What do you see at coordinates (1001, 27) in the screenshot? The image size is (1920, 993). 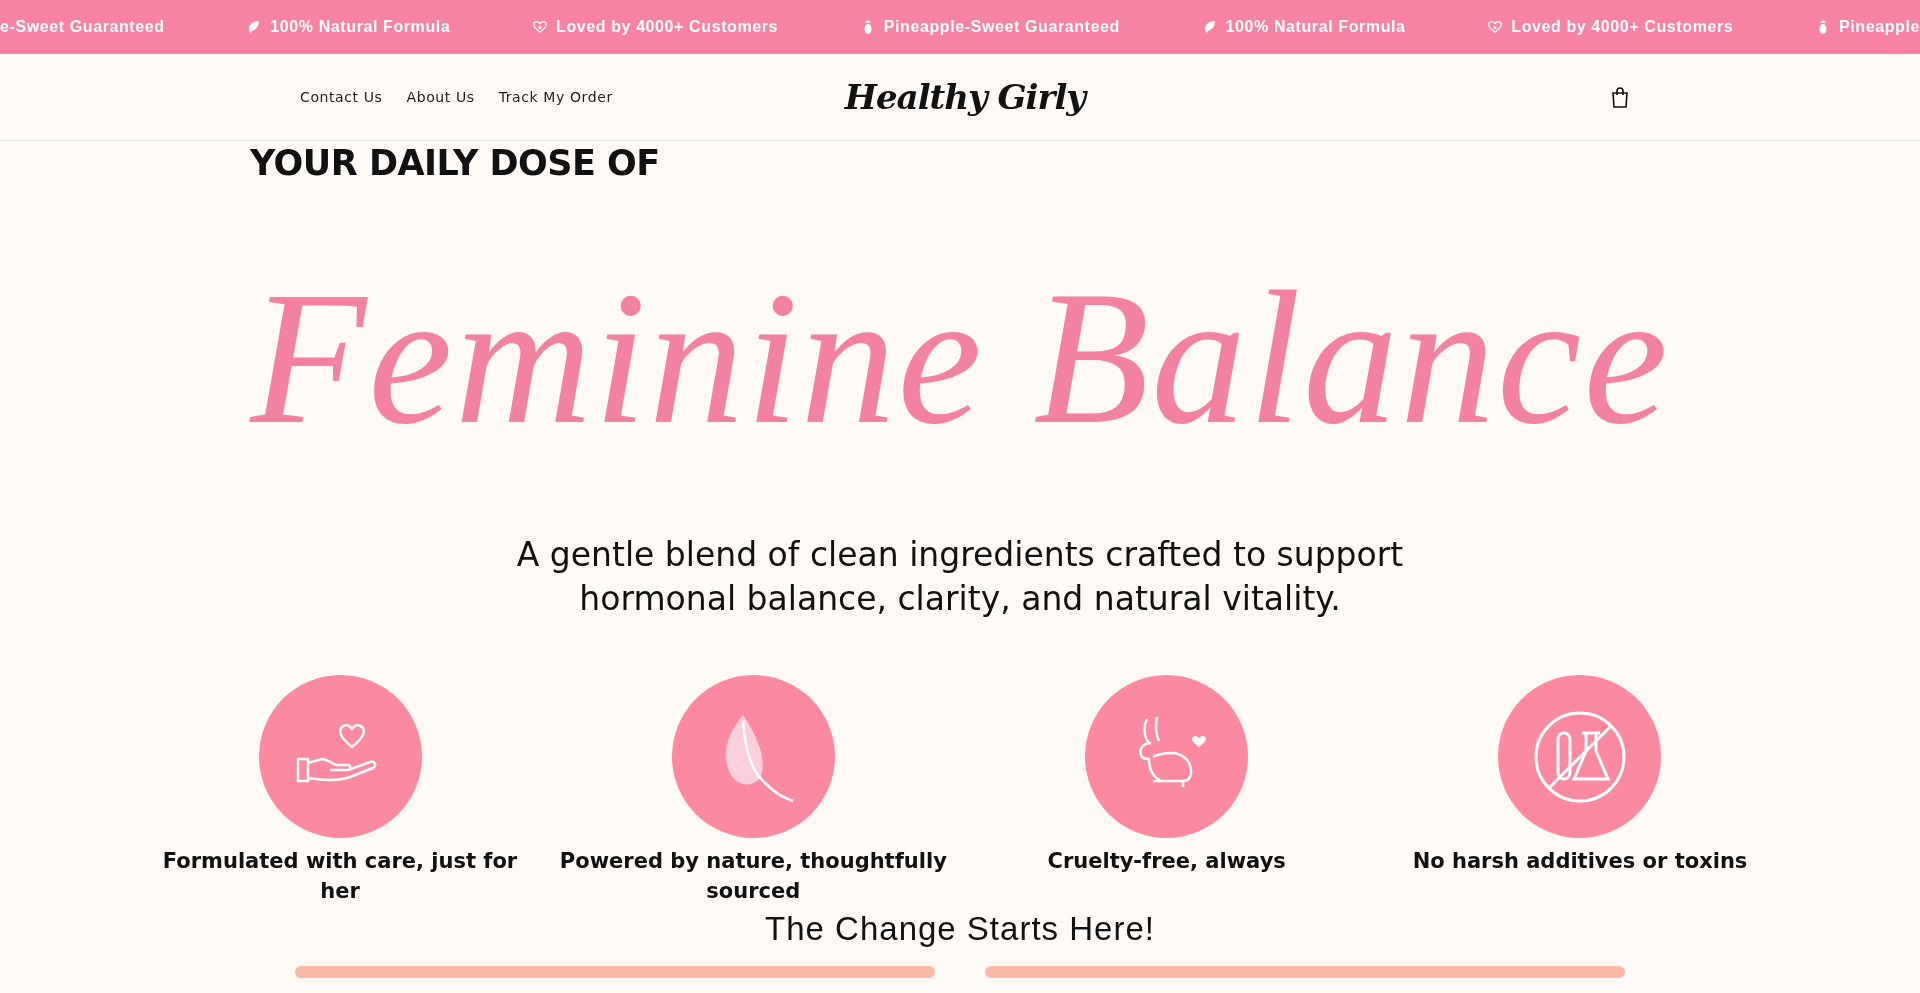 I see `announcement-text: Pineapple-Sweet Guaranteed` at bounding box center [1001, 27].